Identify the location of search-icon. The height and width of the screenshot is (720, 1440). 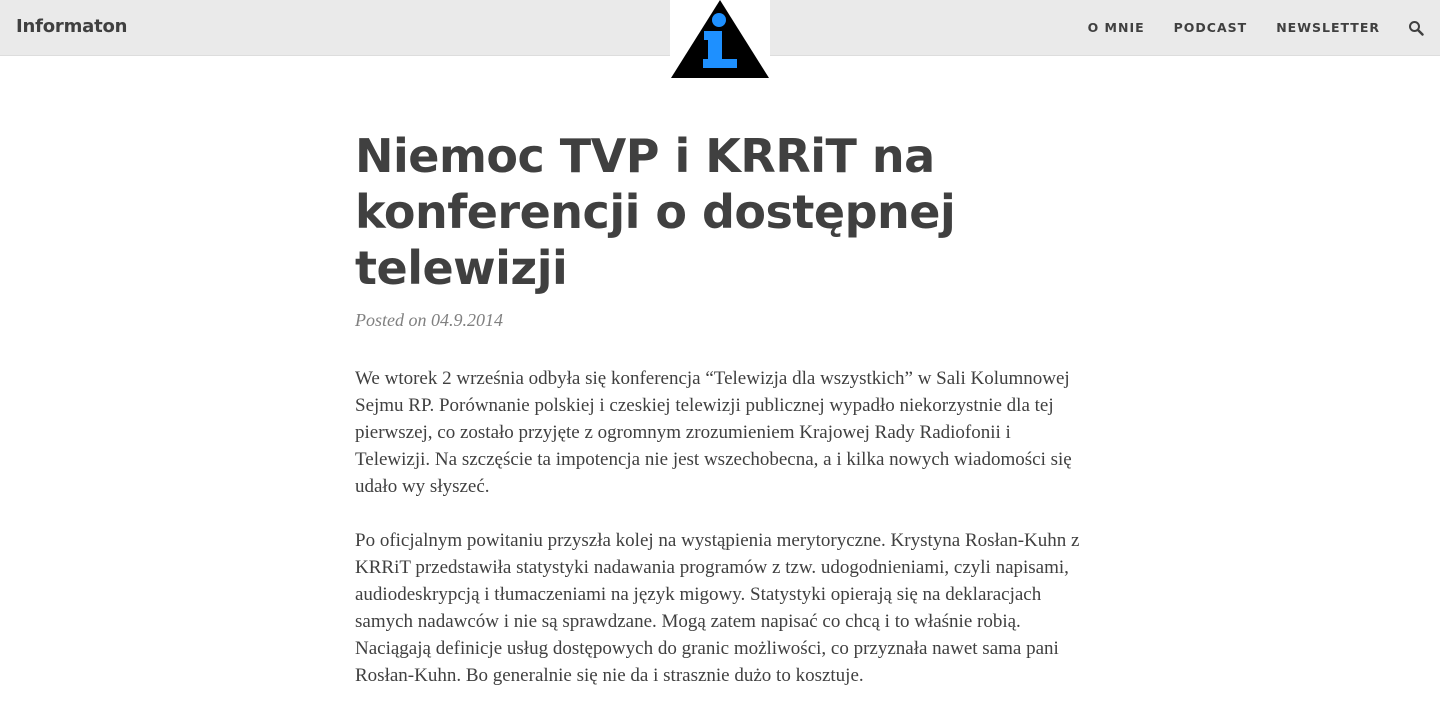
(1416, 28).